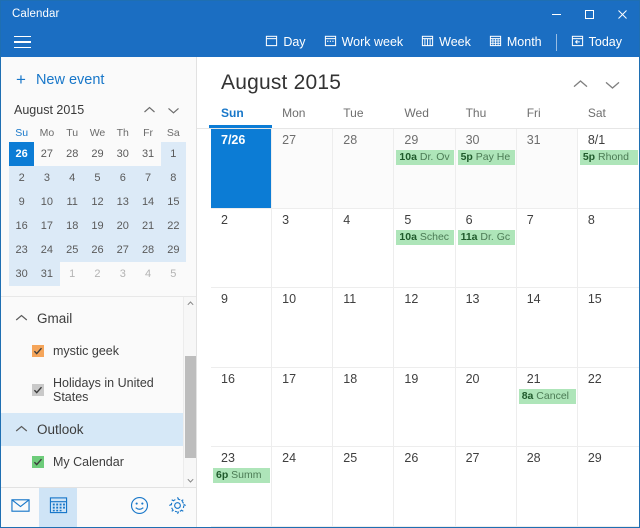 The height and width of the screenshot is (528, 640). What do you see at coordinates (58, 507) in the screenshot?
I see `calendar-app-button` at bounding box center [58, 507].